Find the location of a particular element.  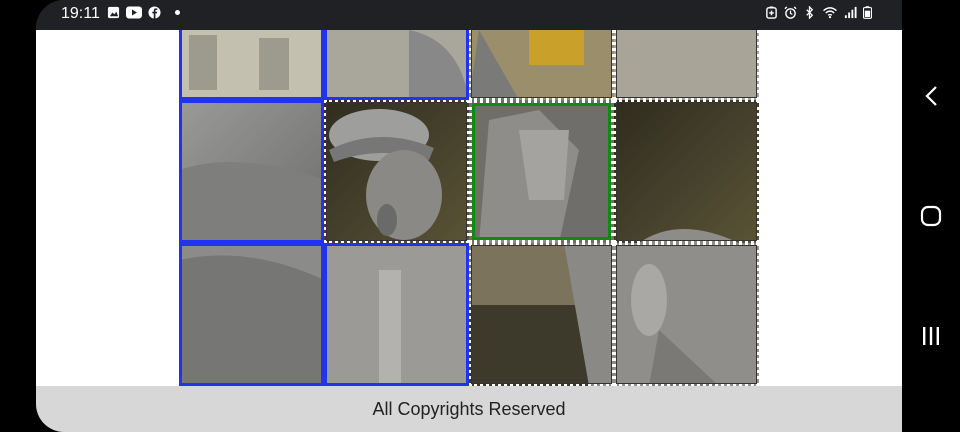

signal-icon is located at coordinates (850, 12).